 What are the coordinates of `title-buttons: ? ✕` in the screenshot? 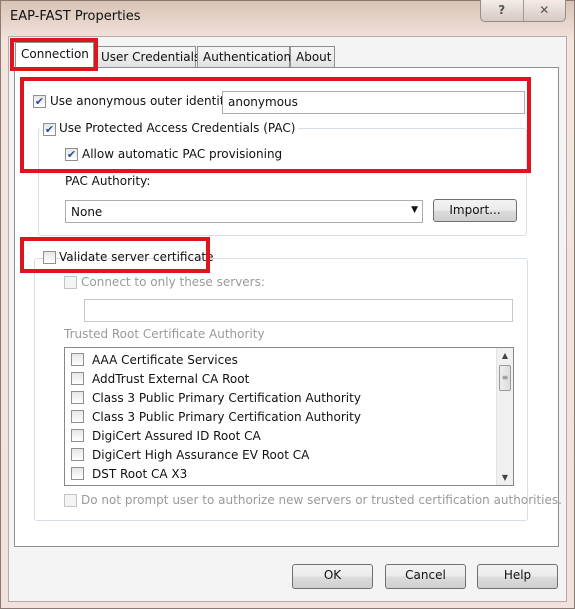 It's located at (523, 11).